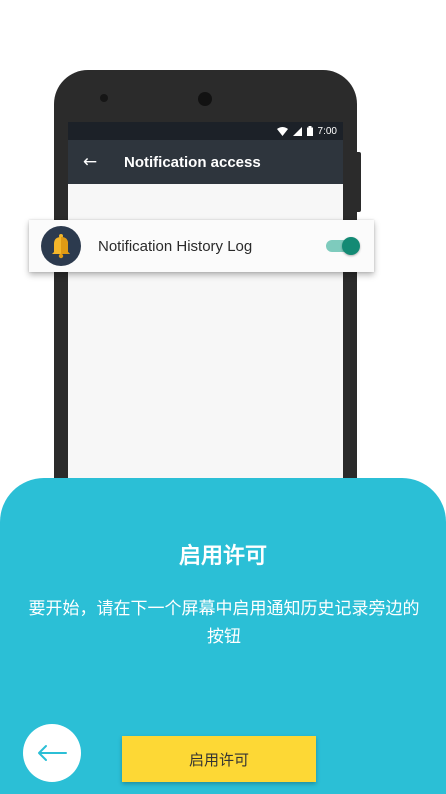 This screenshot has height=794, width=446. I want to click on phone-camera, so click(205, 99).